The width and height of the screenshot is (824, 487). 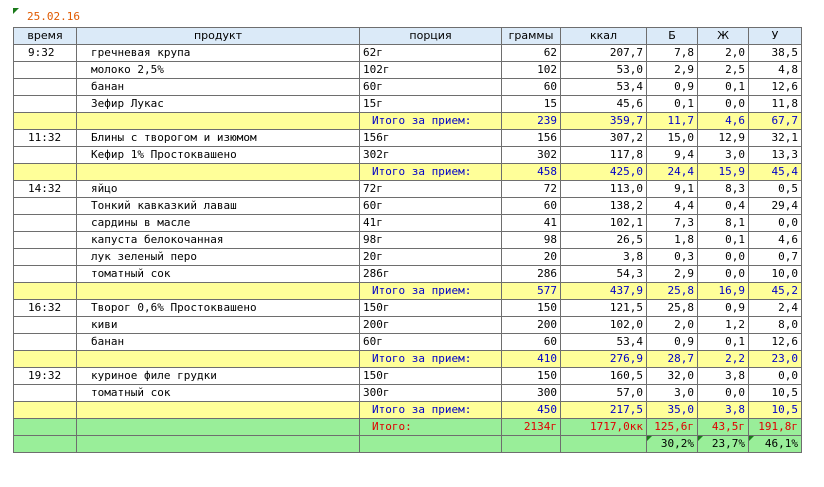 What do you see at coordinates (672, 393) in the screenshot?
I see `protein-cell: 3,0` at bounding box center [672, 393].